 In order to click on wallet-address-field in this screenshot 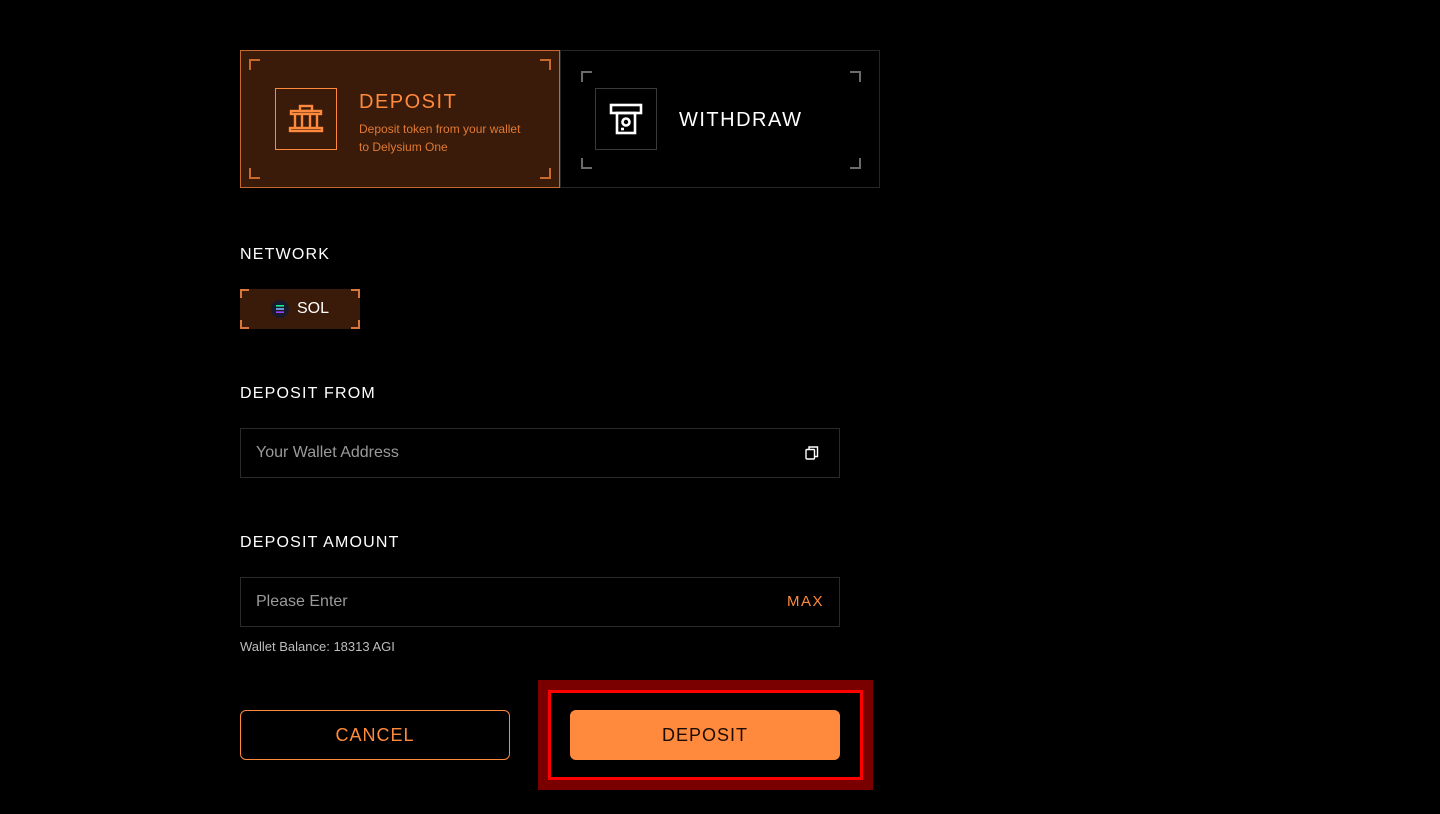, I will do `click(540, 453)`.